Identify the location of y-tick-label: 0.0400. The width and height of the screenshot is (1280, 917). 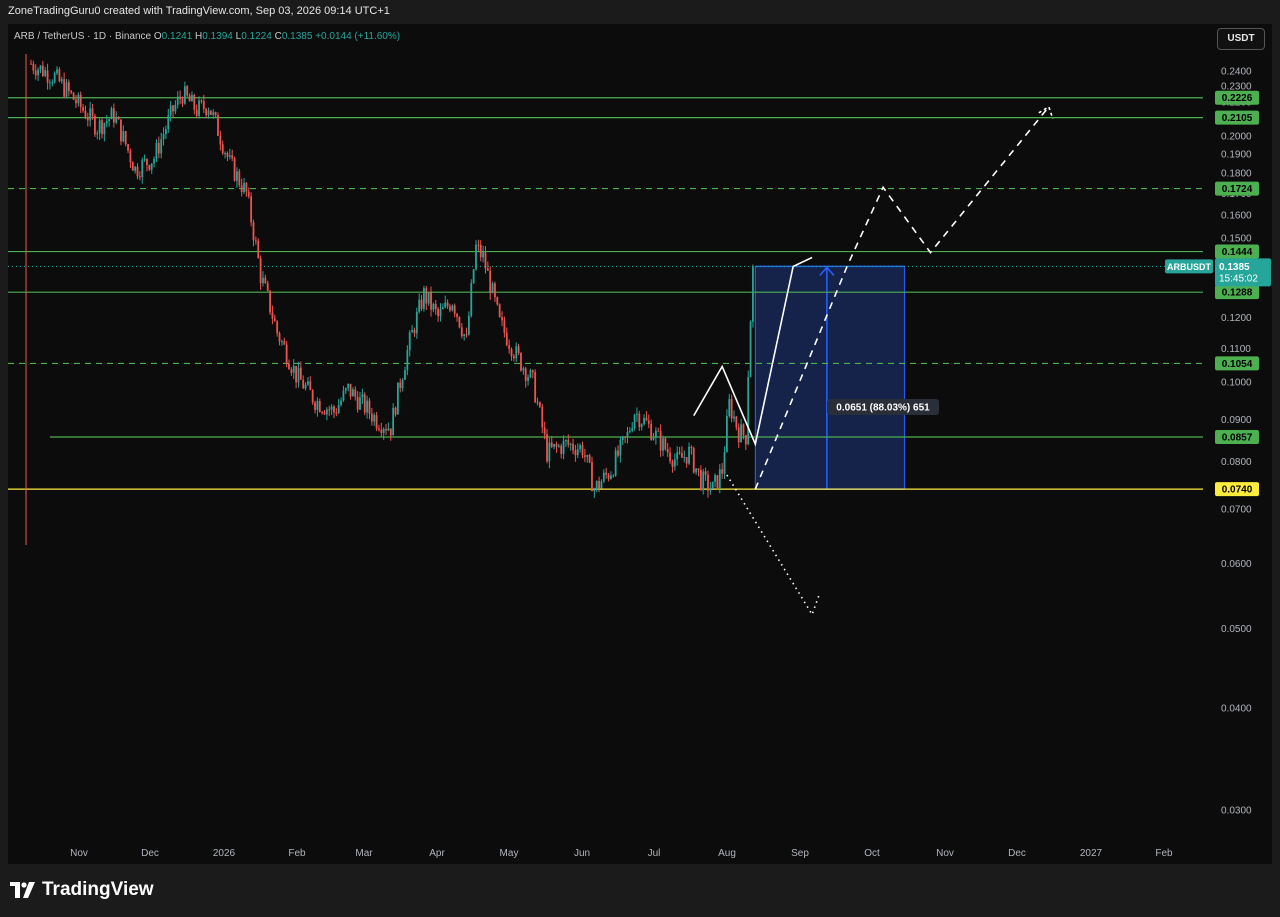
(1236, 708).